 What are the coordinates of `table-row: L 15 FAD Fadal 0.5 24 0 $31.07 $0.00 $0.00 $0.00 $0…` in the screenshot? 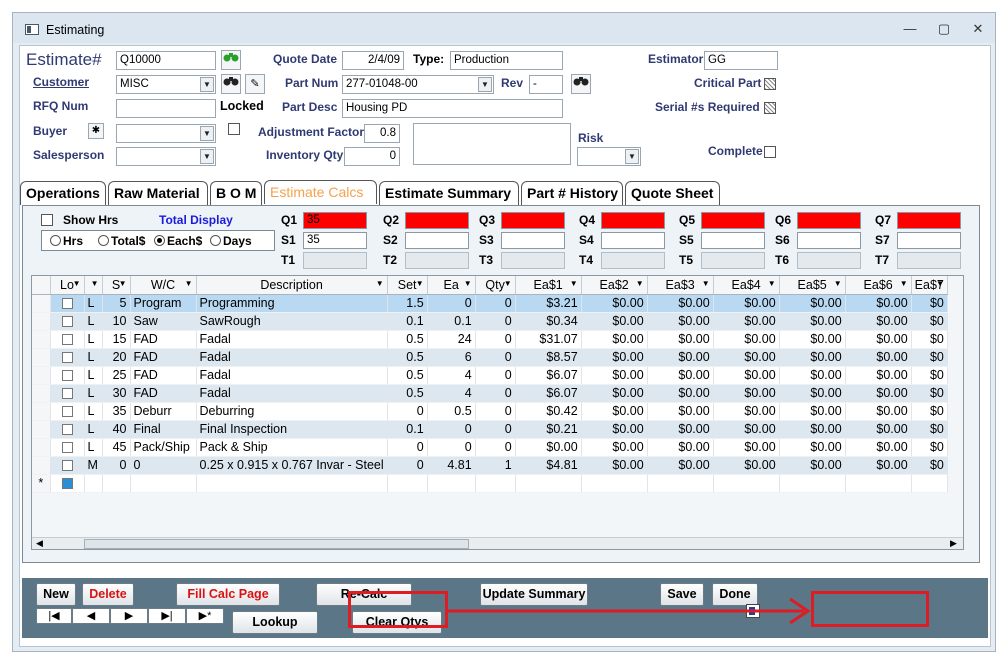 It's located at (490, 339).